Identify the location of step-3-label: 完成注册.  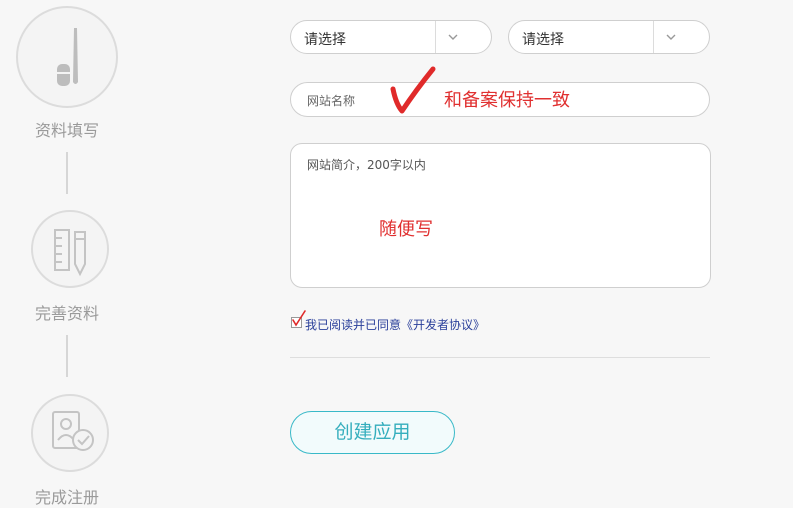
(66, 497).